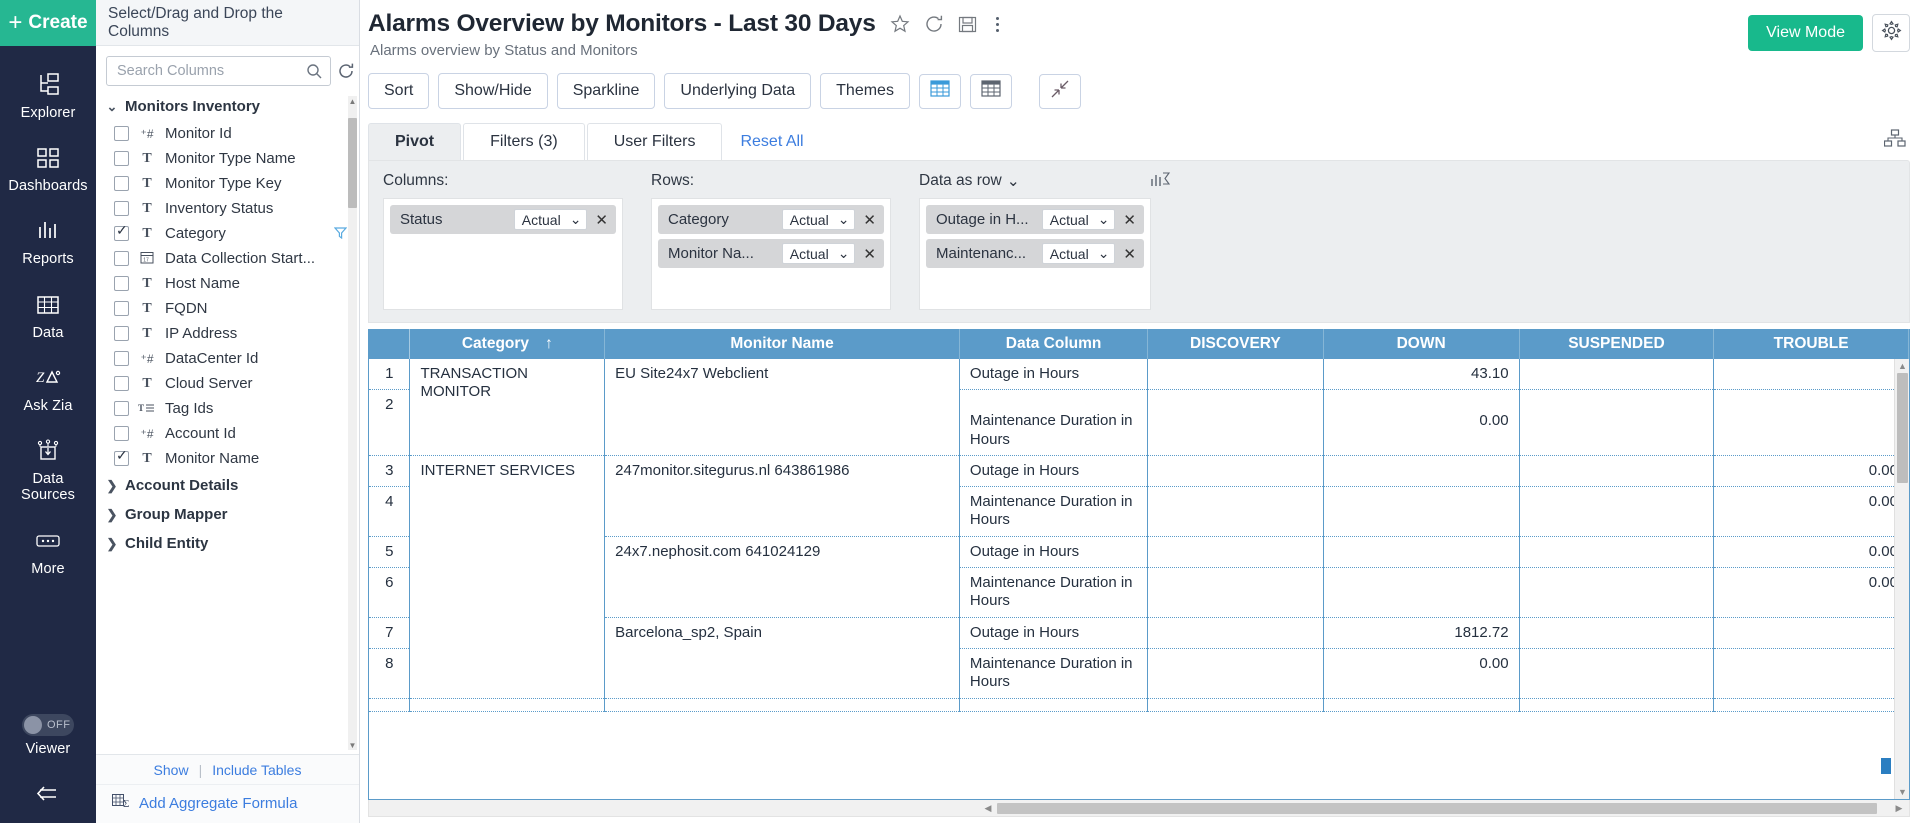 The height and width of the screenshot is (823, 1924). What do you see at coordinates (969, 181) in the screenshot?
I see `data-as-row-selector: Data as row ⌄` at bounding box center [969, 181].